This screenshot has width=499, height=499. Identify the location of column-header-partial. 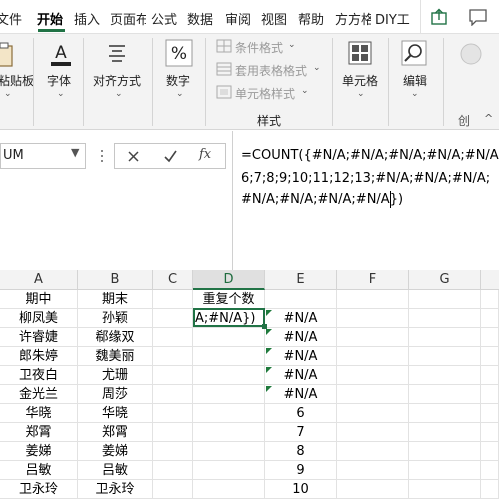
(490, 280).